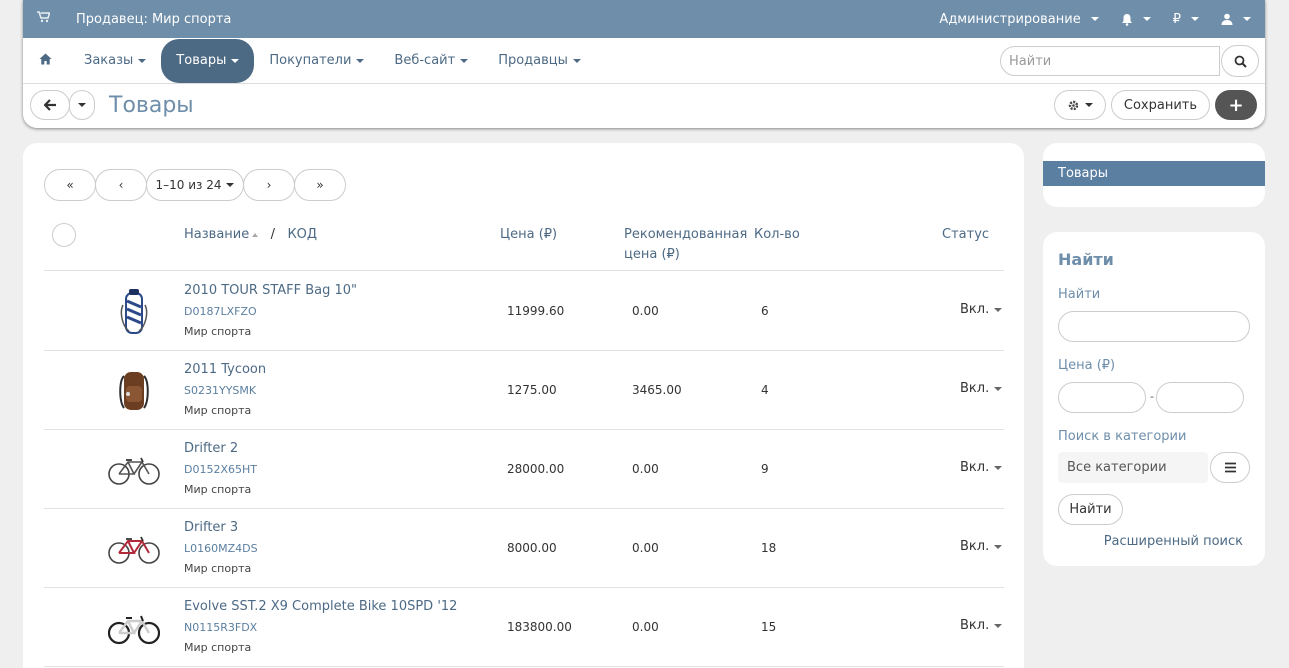 Image resolution: width=1289 pixels, height=668 pixels. I want to click on advanced-search-link: Расширенный поиск, so click(1173, 541).